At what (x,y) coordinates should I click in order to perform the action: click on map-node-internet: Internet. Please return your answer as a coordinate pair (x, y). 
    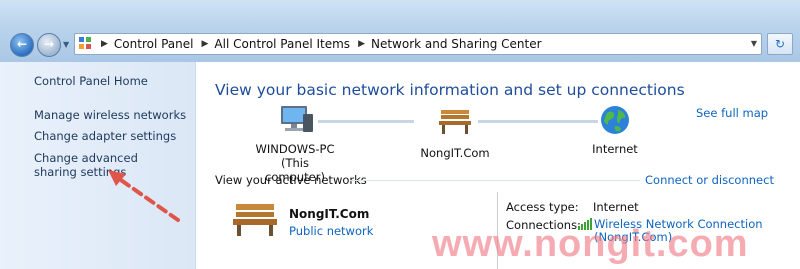
    Looking at the image, I should click on (615, 130).